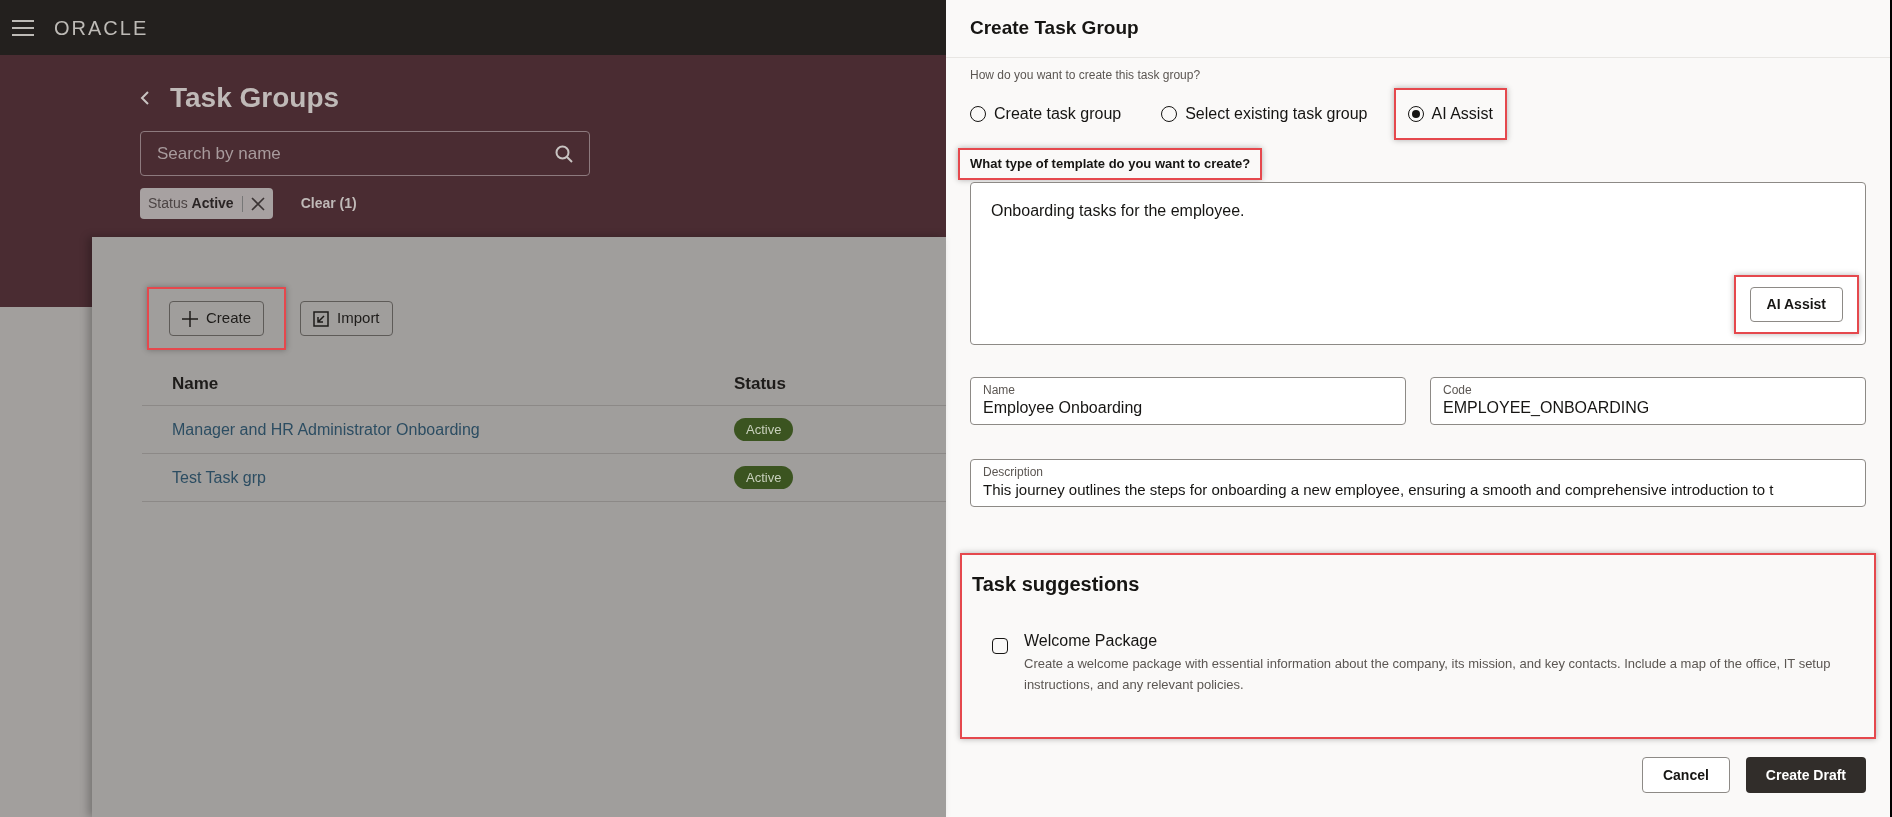 The image size is (1892, 817). Describe the element at coordinates (1086, 75) in the screenshot. I see `question-label: How do you want to create this task group?` at that location.